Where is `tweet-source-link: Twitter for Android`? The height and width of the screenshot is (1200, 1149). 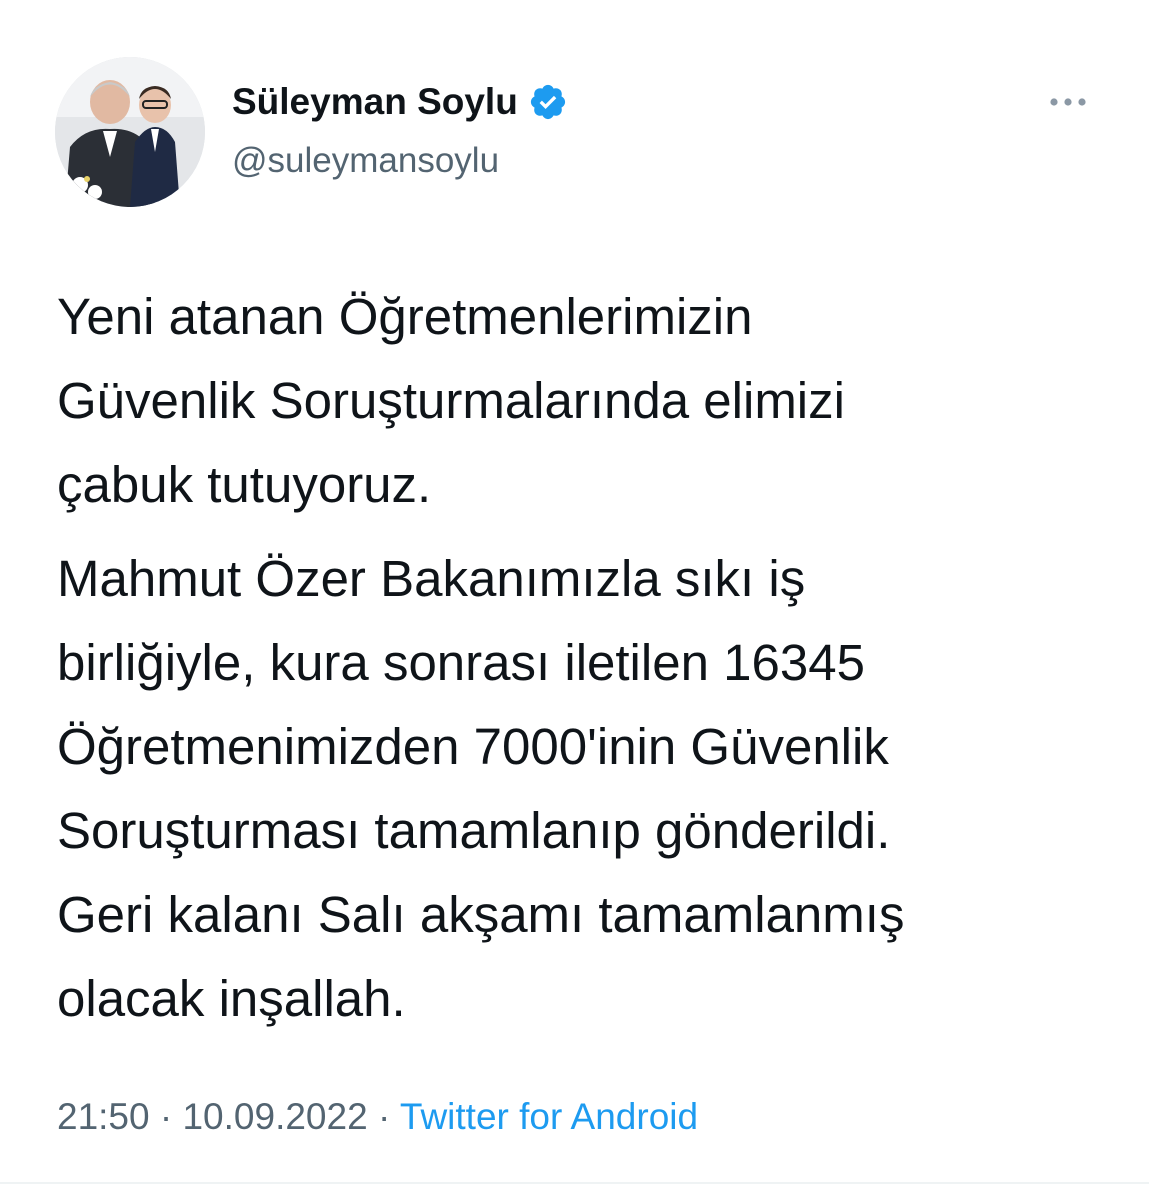
tweet-source-link: Twitter for Android is located at coordinates (549, 1116).